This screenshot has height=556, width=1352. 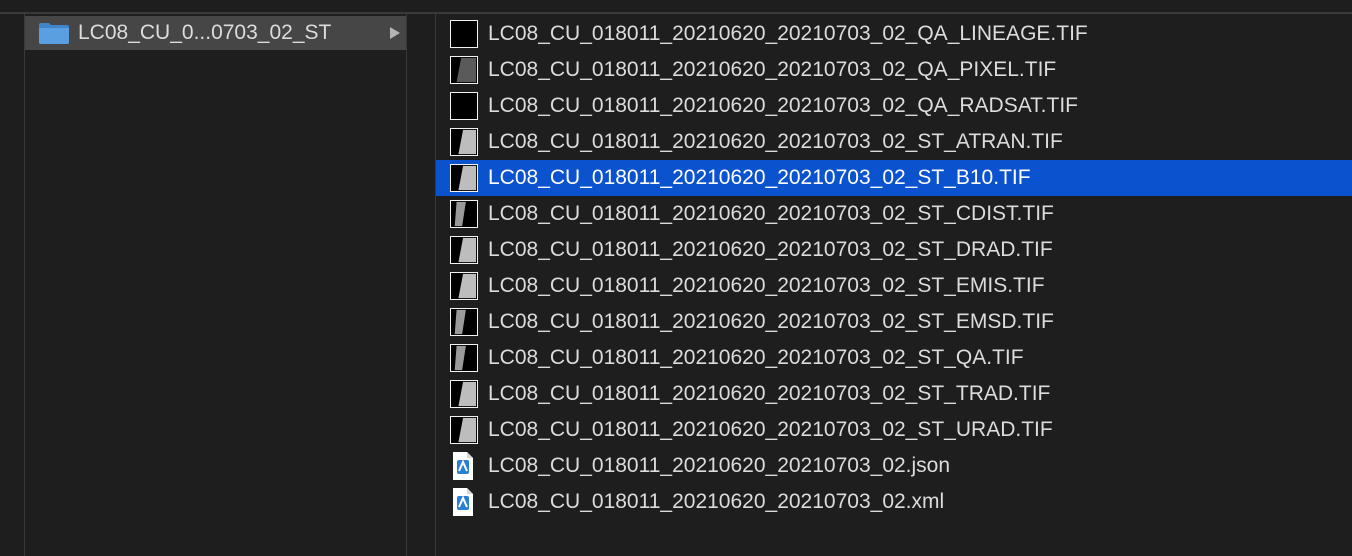 I want to click on file-name-label: LC08_CU_018011_20210620_20210703_02.xml, so click(x=716, y=501).